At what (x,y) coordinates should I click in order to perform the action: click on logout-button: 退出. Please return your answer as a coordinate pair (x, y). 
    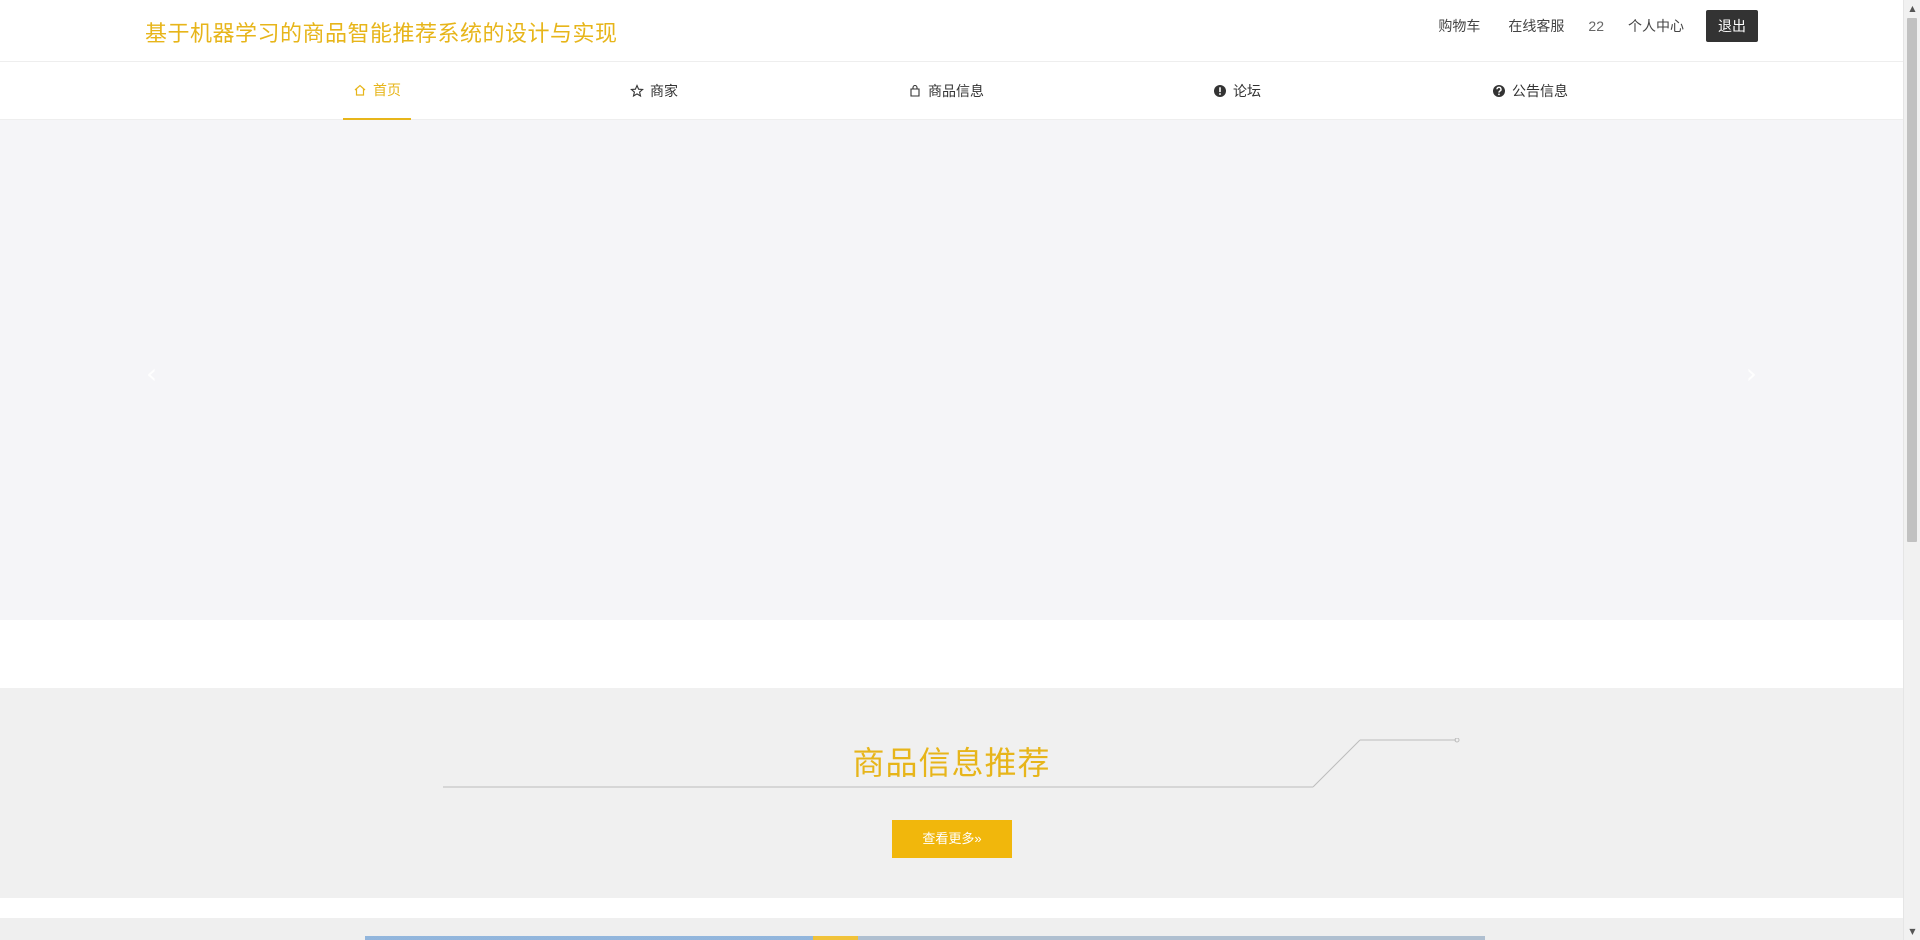
    Looking at the image, I should click on (1732, 26).